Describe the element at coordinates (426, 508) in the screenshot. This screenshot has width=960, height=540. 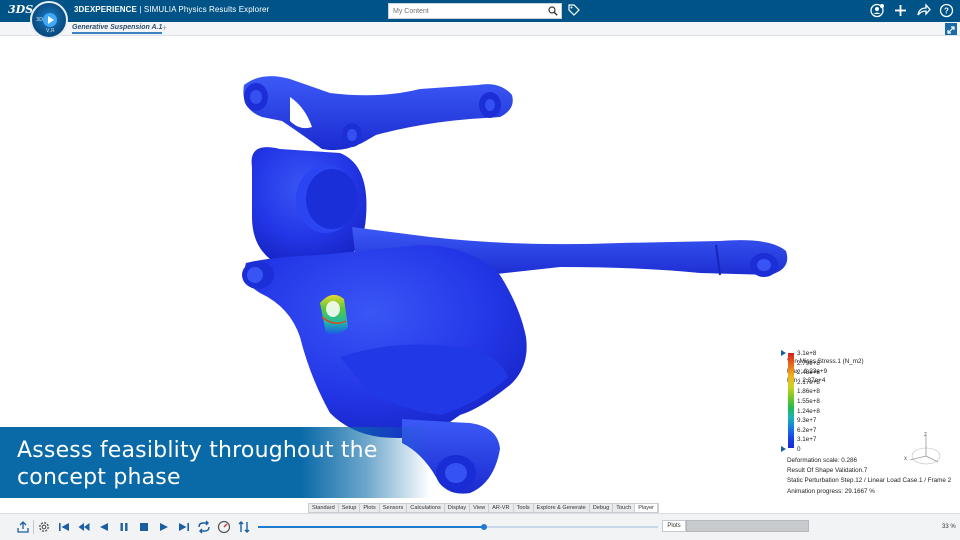
I see `tab-calculations: Calculations` at that location.